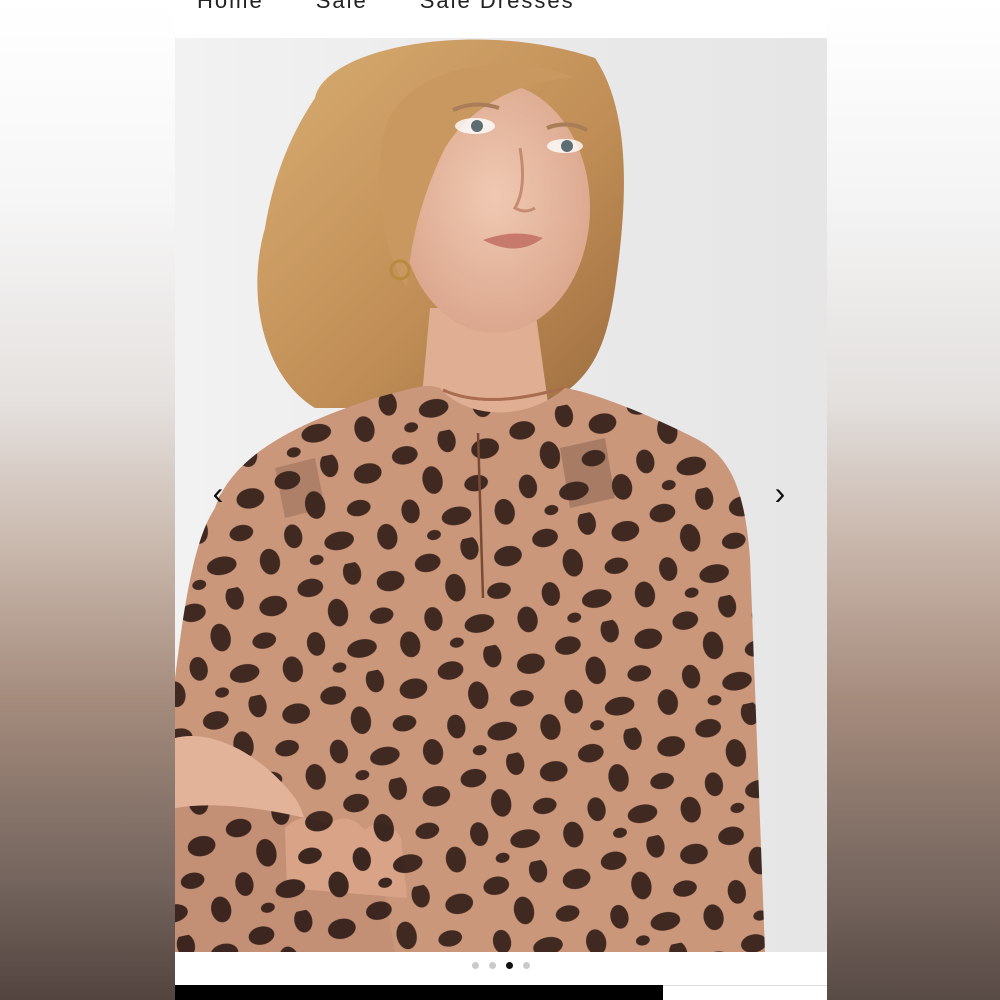 The width and height of the screenshot is (1000, 1000). I want to click on carousel-pagination, so click(501, 965).